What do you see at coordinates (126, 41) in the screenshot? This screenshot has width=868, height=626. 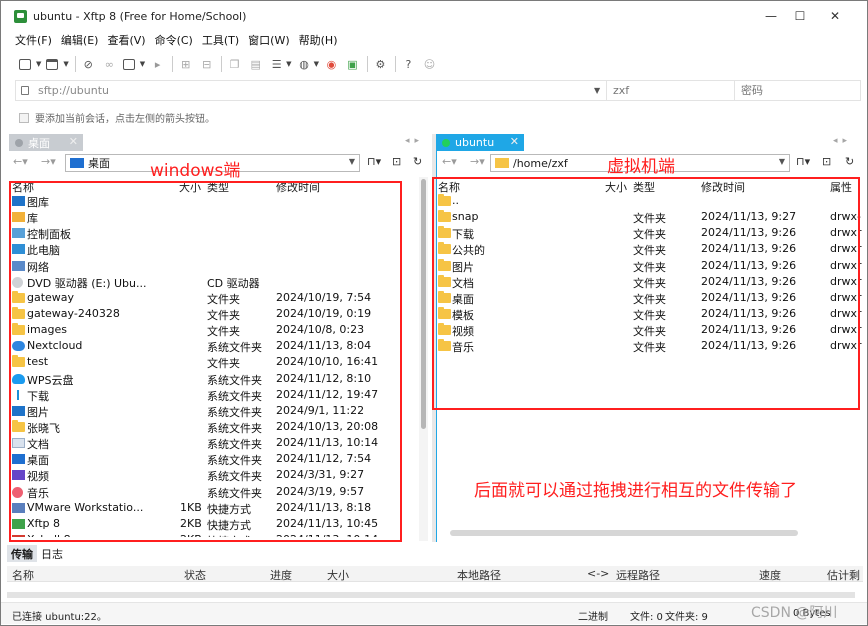 I see `menu-view: 查看(V)` at bounding box center [126, 41].